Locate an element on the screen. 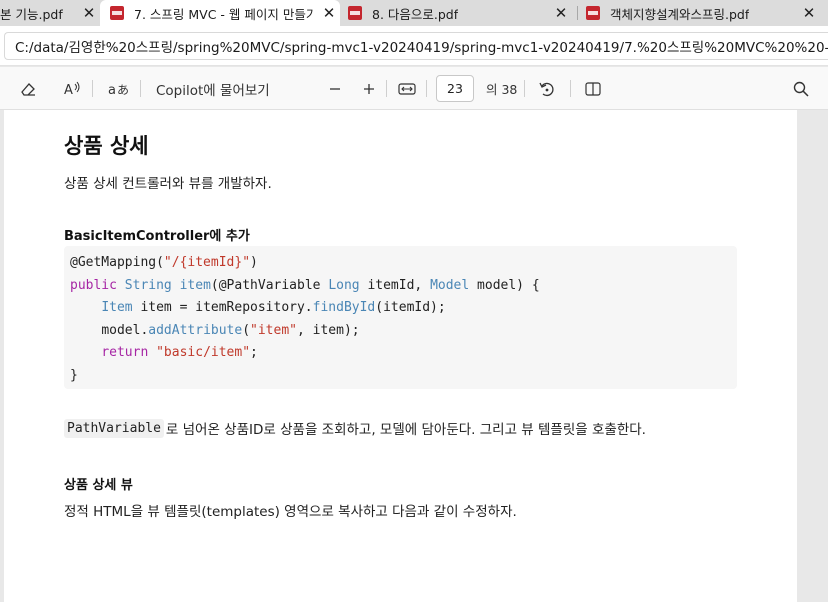 This screenshot has height=602, width=828. tab-basic-features: 본 기능.pdf ✕ is located at coordinates (50, 13).